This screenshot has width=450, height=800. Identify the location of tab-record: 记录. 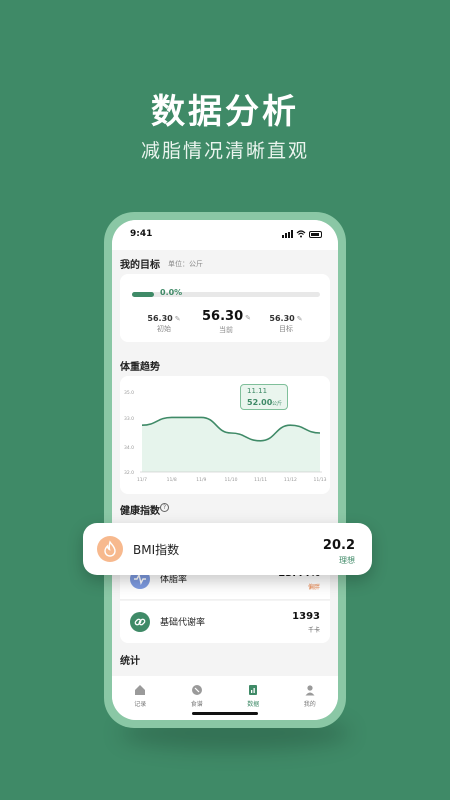
(140, 698).